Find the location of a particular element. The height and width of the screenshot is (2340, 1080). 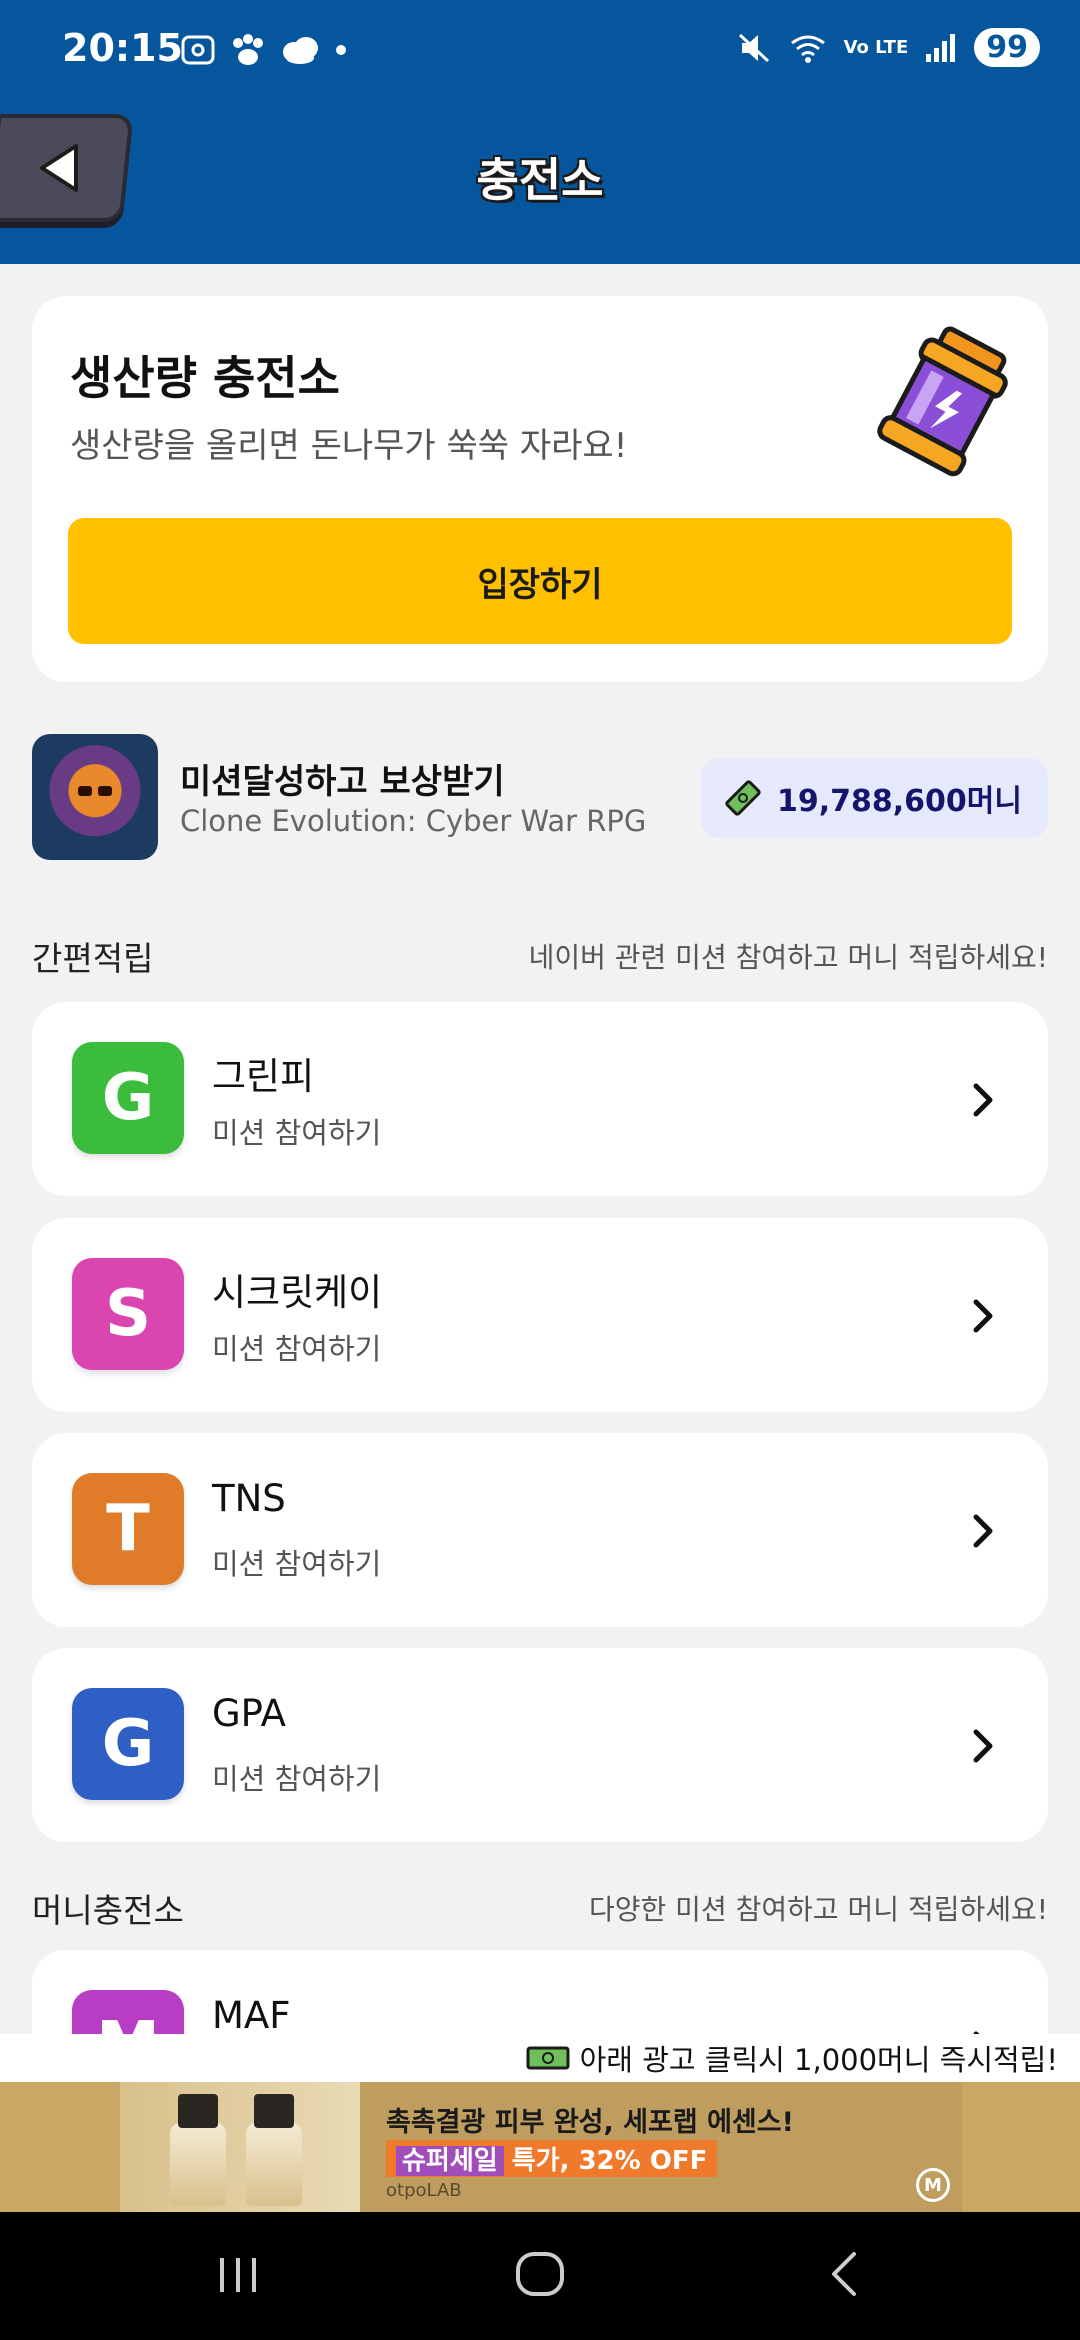

reward-badge: 19,788,600머니 is located at coordinates (874, 798).